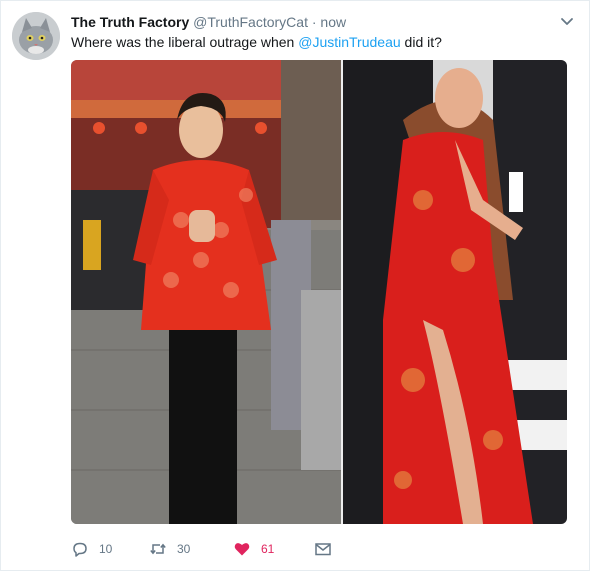  Describe the element at coordinates (567, 21) in the screenshot. I see `chevron-down-icon` at that location.